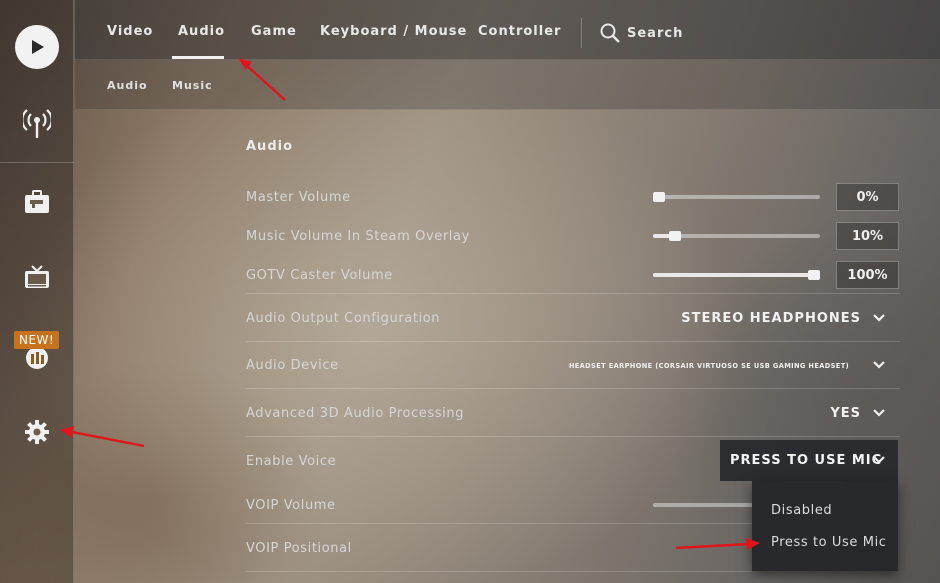 The height and width of the screenshot is (583, 940). What do you see at coordinates (343, 318) in the screenshot?
I see `audio-output-label: Audio Output Configuration` at bounding box center [343, 318].